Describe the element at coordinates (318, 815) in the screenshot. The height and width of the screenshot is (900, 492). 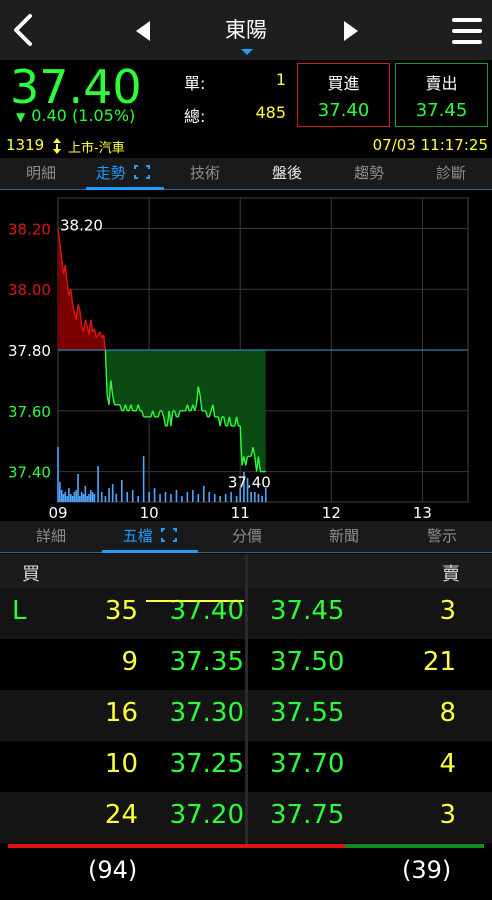
I see `ask-price: 37.75` at that location.